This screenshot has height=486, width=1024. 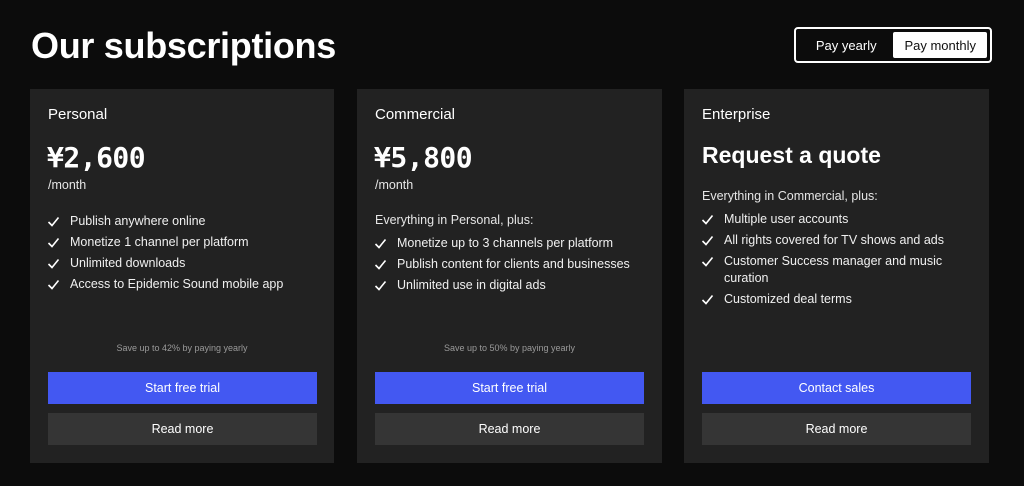 I want to click on pay-yearly-option: Pay yearly, so click(x=846, y=45).